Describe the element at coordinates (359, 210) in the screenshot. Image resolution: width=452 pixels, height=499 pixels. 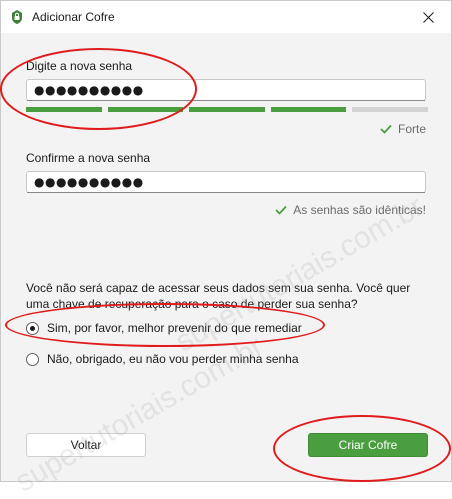
I see `match-text: As senhas são idênticas!` at that location.